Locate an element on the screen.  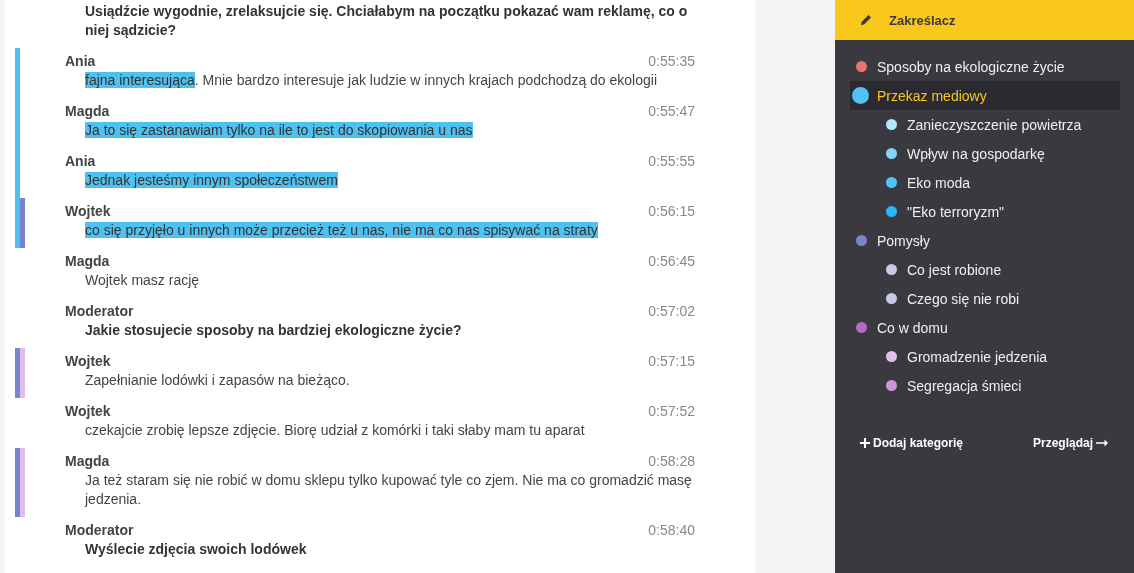
category-item: Eko moda is located at coordinates (1000, 182).